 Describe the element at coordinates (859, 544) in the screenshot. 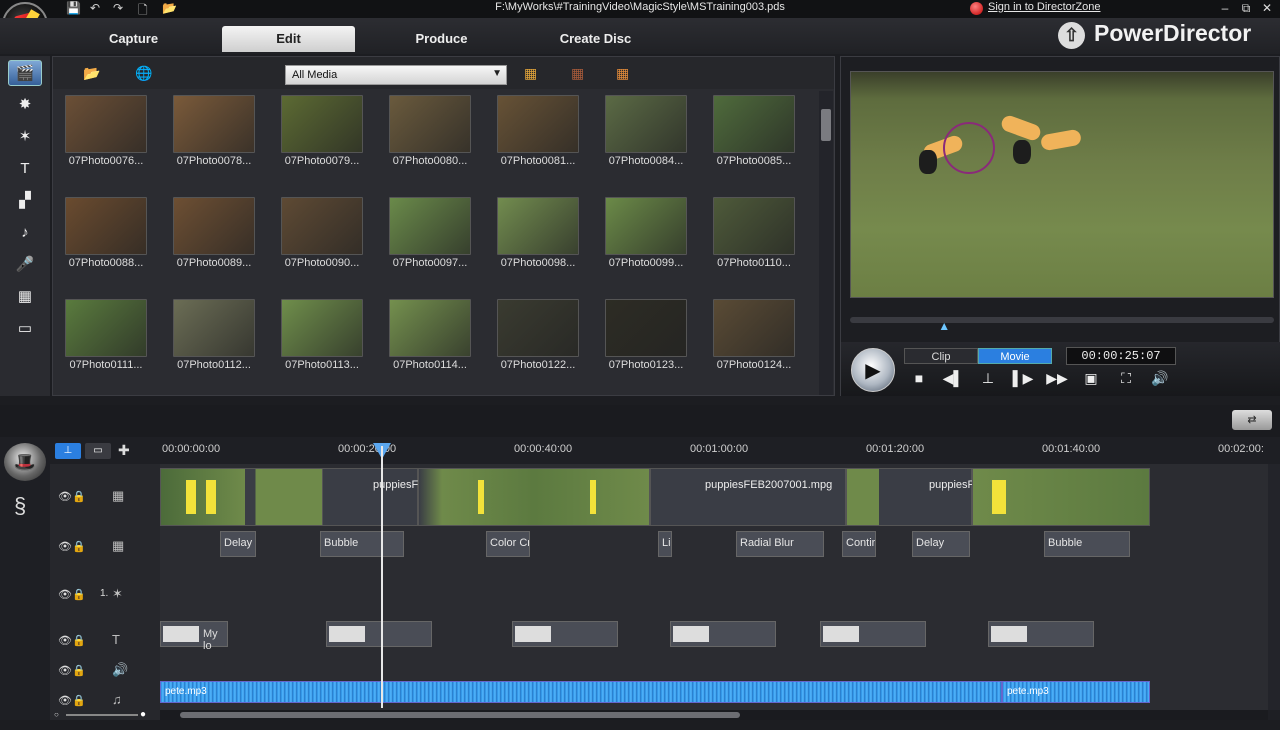

I see `effect-clip: Contir` at that location.